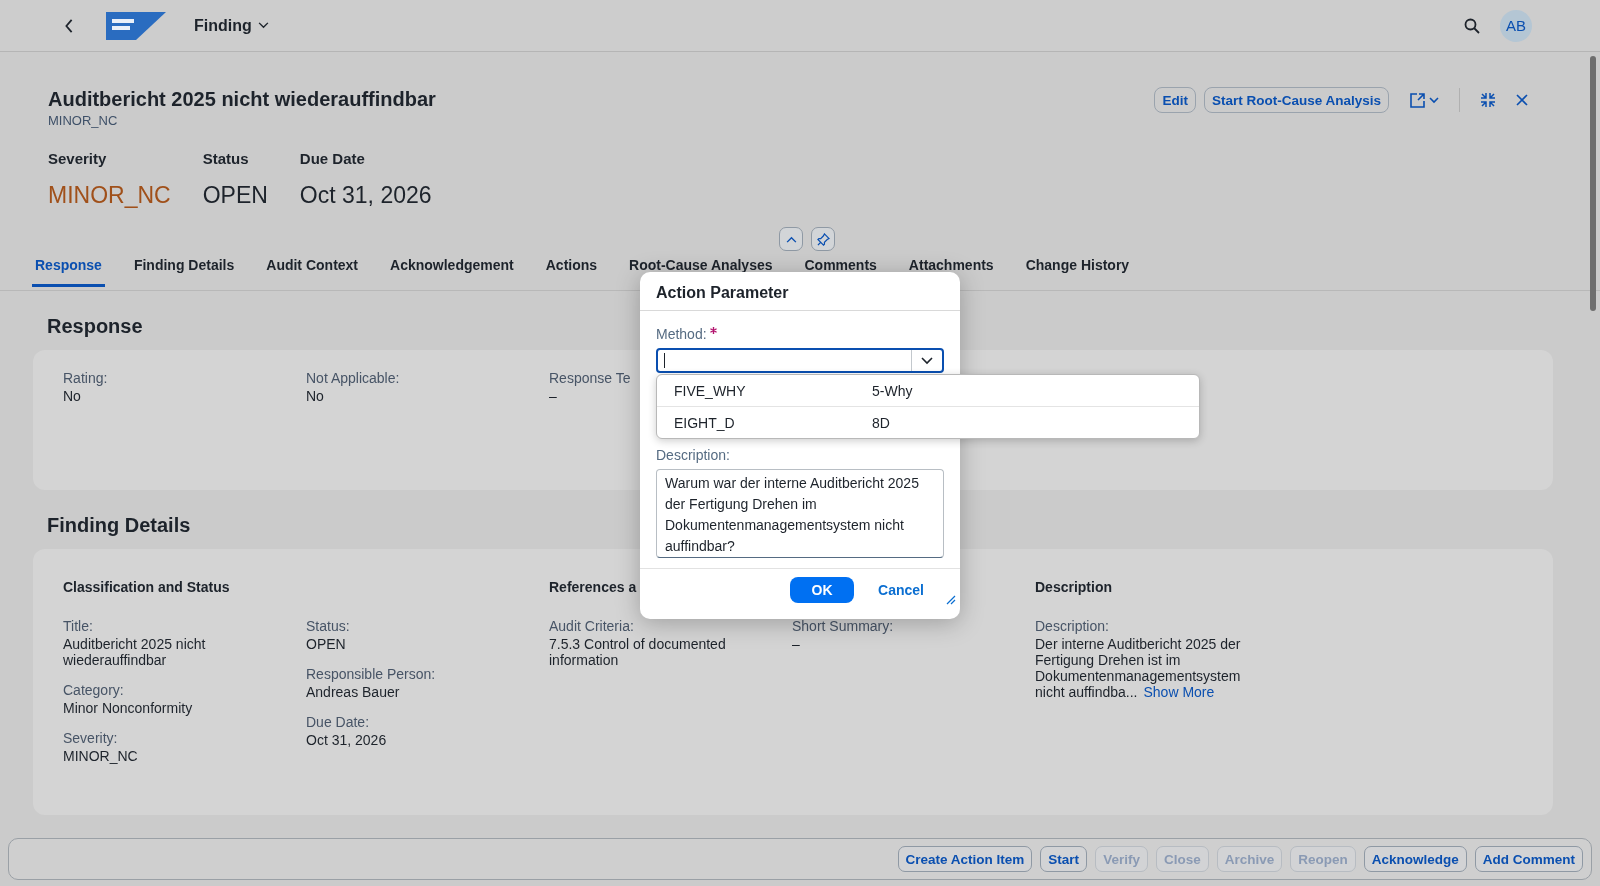  What do you see at coordinates (90, 738) in the screenshot?
I see `field-label: Severity:` at bounding box center [90, 738].